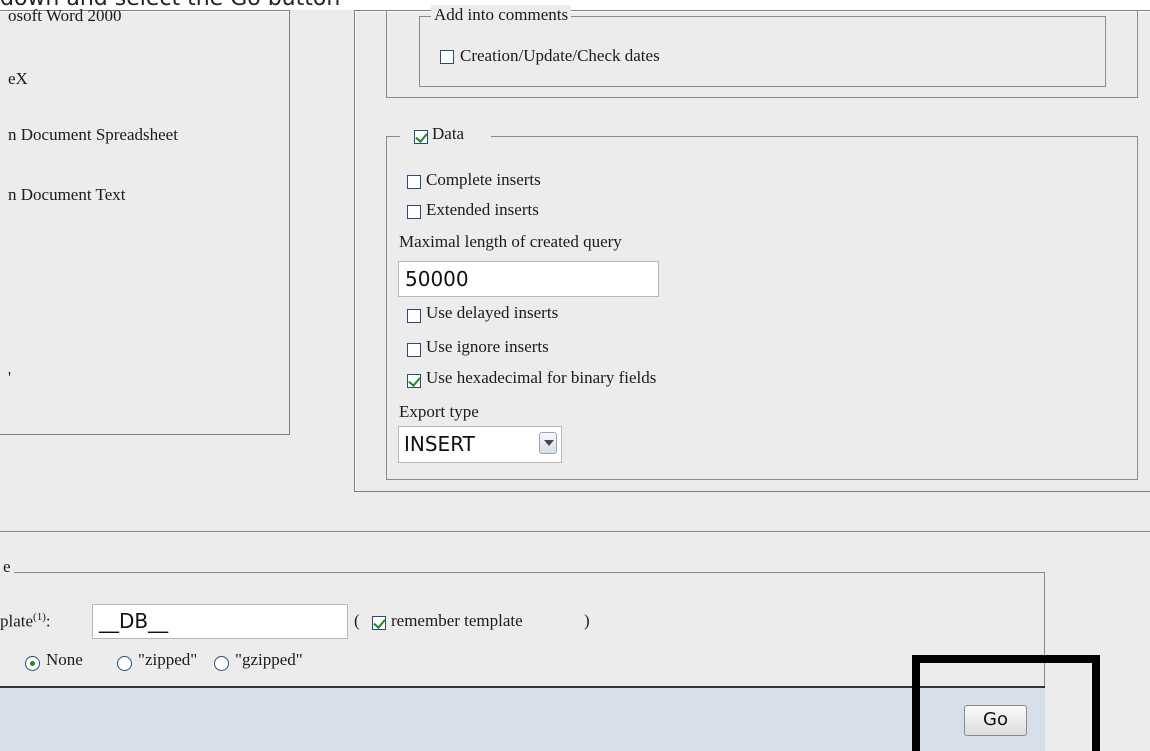 The height and width of the screenshot is (751, 1150). I want to click on ignore-inserts-label: Use ignore inserts, so click(487, 346).